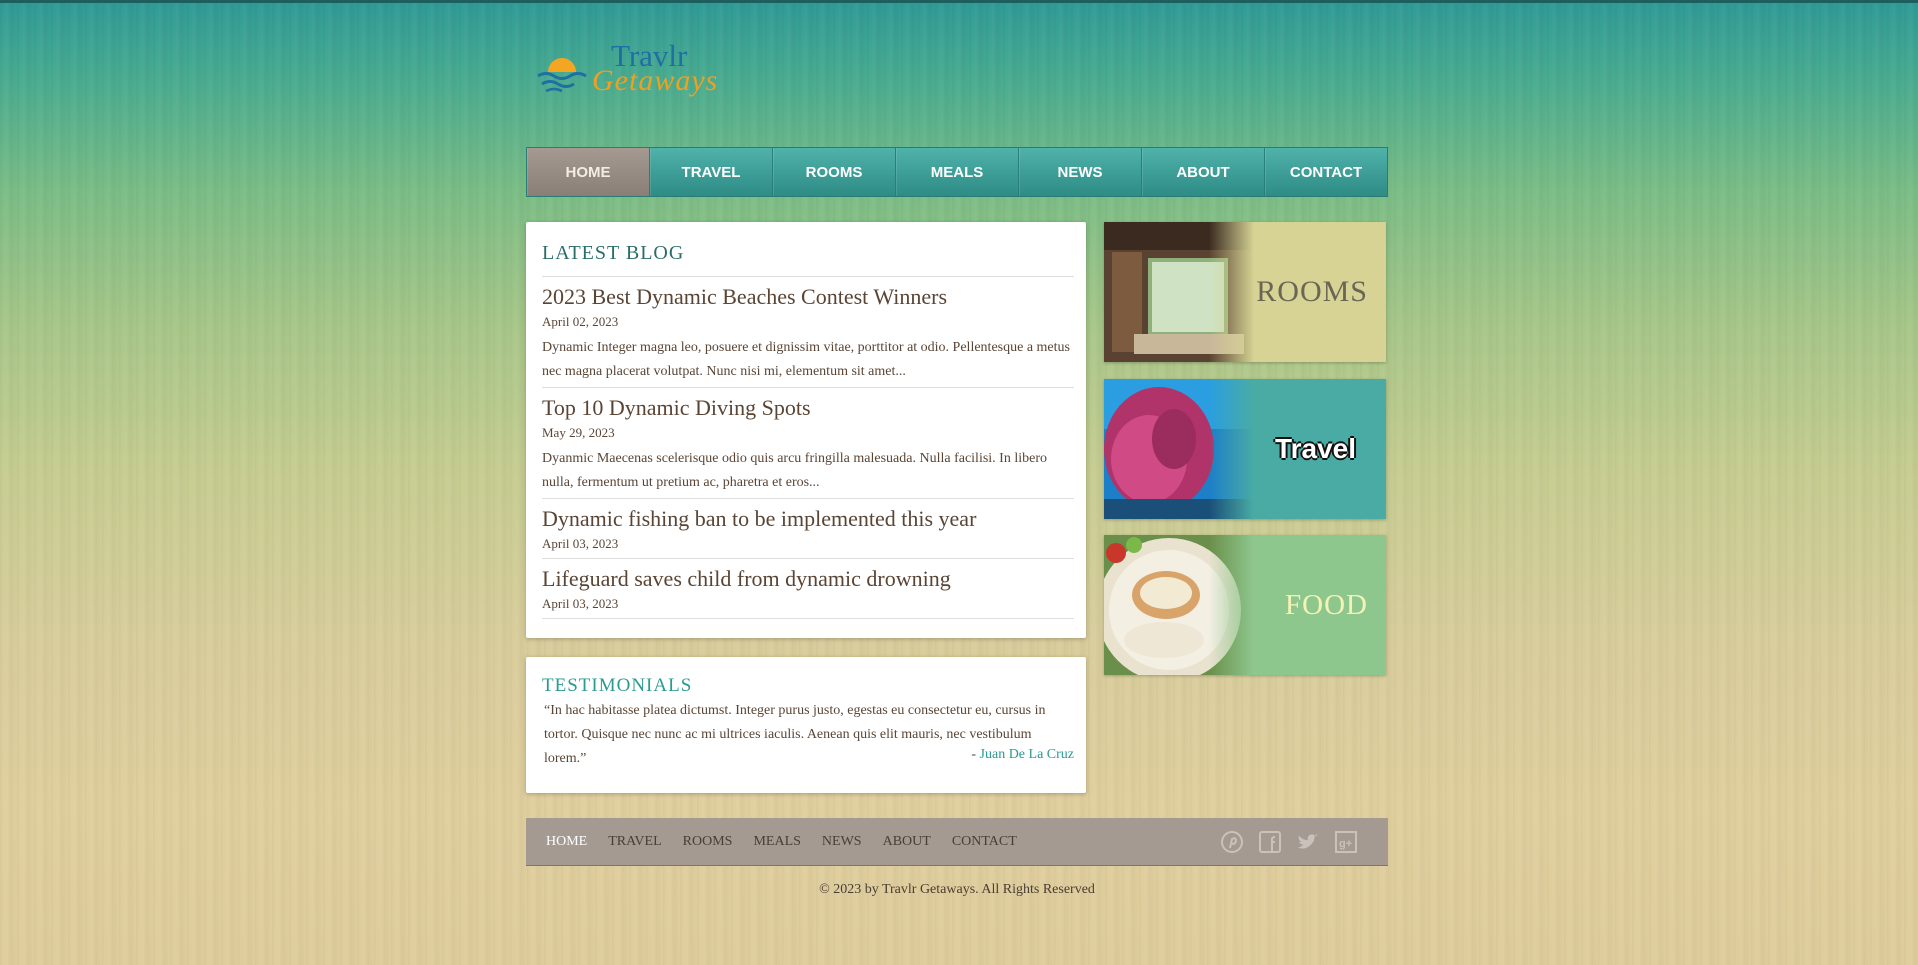 This screenshot has height=965, width=1918. I want to click on google-plus-icon: g+, so click(1346, 842).